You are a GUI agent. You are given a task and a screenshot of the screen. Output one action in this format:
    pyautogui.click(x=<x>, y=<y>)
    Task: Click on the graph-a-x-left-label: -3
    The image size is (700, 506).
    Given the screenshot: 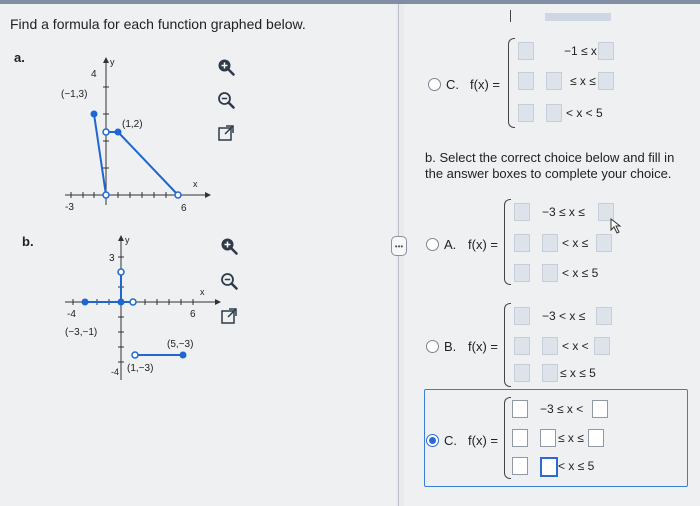 What is the action you would take?
    pyautogui.click(x=69, y=207)
    